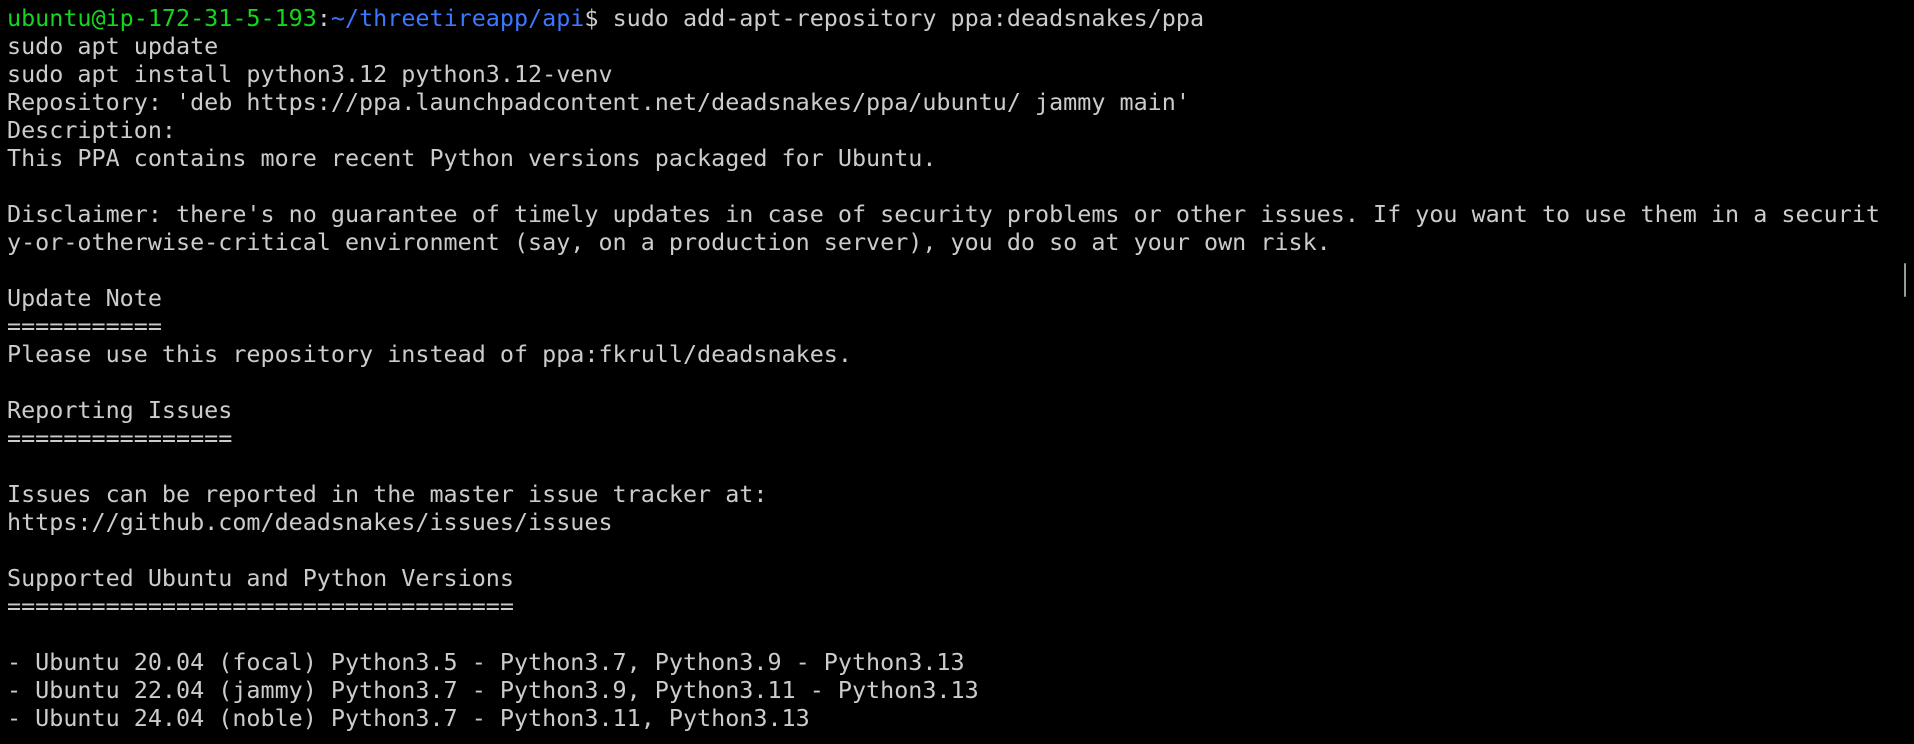  Describe the element at coordinates (84, 326) in the screenshot. I see `output-line: ===========` at that location.